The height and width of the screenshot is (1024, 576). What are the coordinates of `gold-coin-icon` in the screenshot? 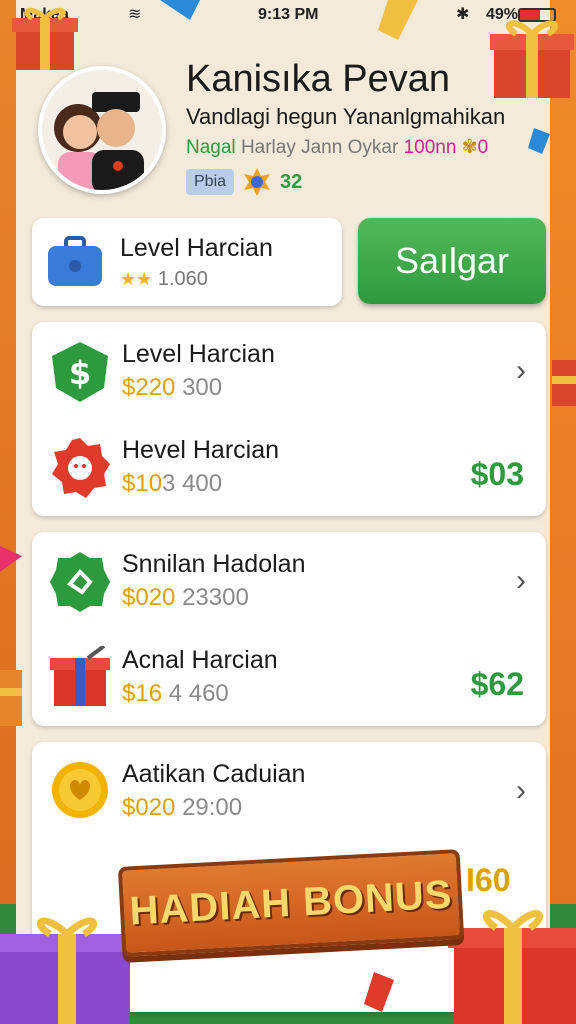 It's located at (80, 790).